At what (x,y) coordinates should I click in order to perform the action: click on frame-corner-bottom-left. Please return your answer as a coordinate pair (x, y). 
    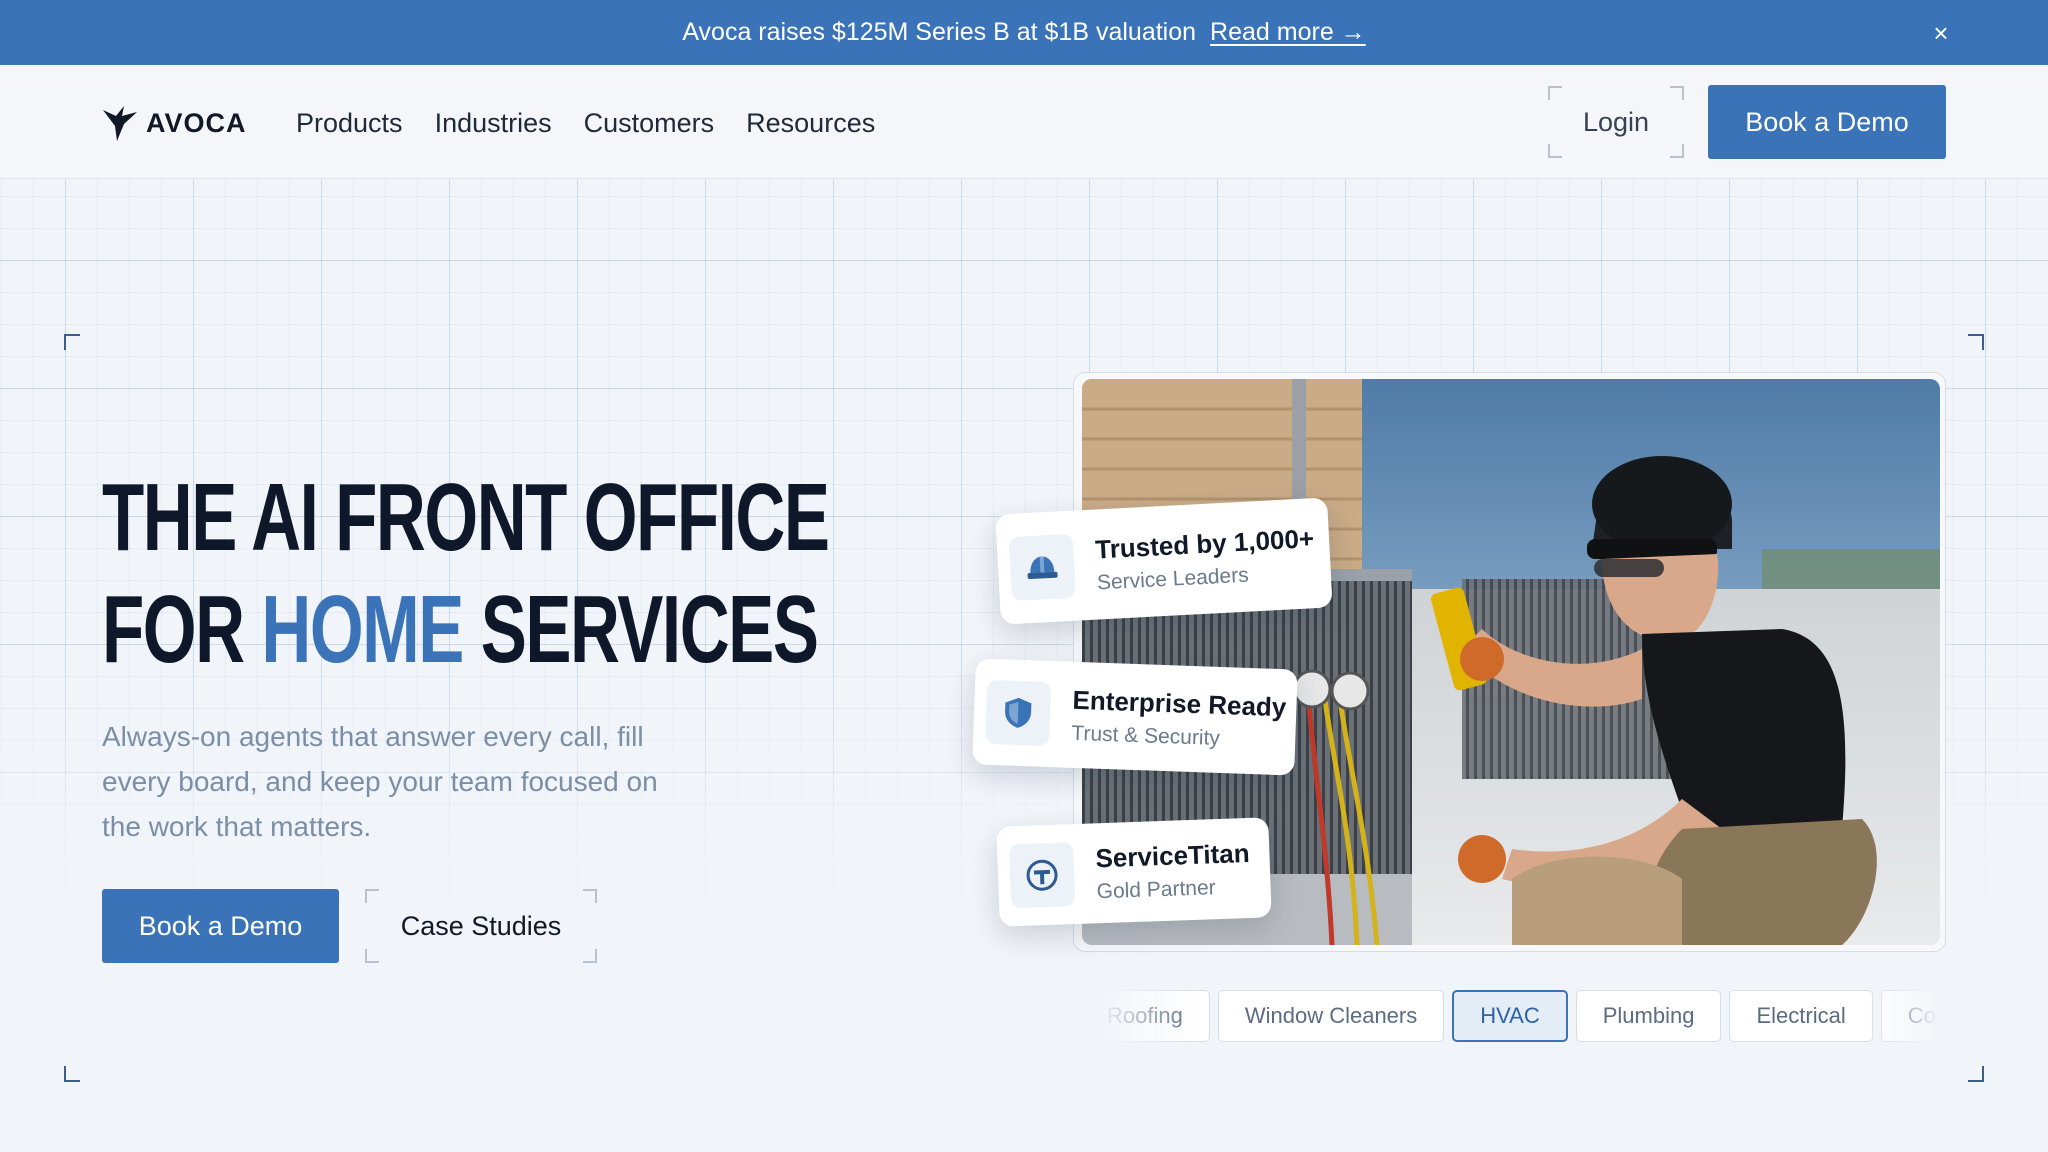
    Looking at the image, I should click on (72, 1074).